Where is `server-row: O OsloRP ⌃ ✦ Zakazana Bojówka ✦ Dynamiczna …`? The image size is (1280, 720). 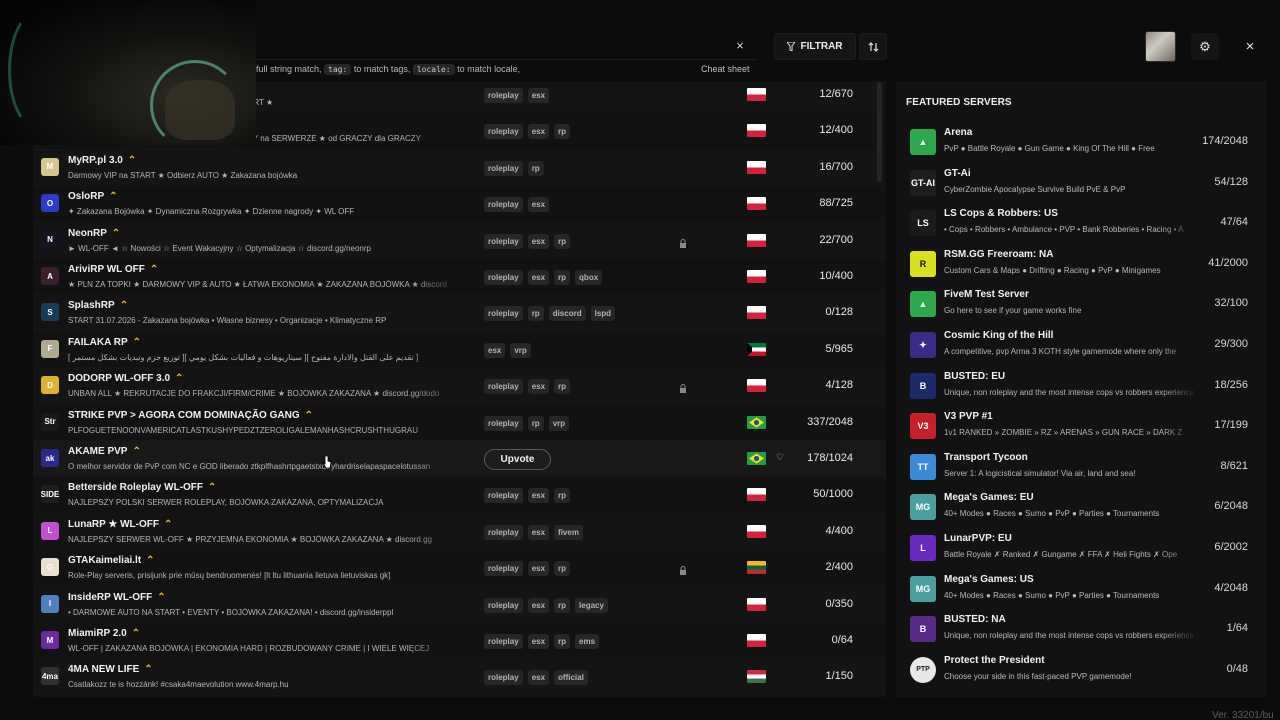
server-row: O OsloRP ⌃ ✦ Zakazana Bojówka ✦ Dynamiczna … is located at coordinates (459, 204).